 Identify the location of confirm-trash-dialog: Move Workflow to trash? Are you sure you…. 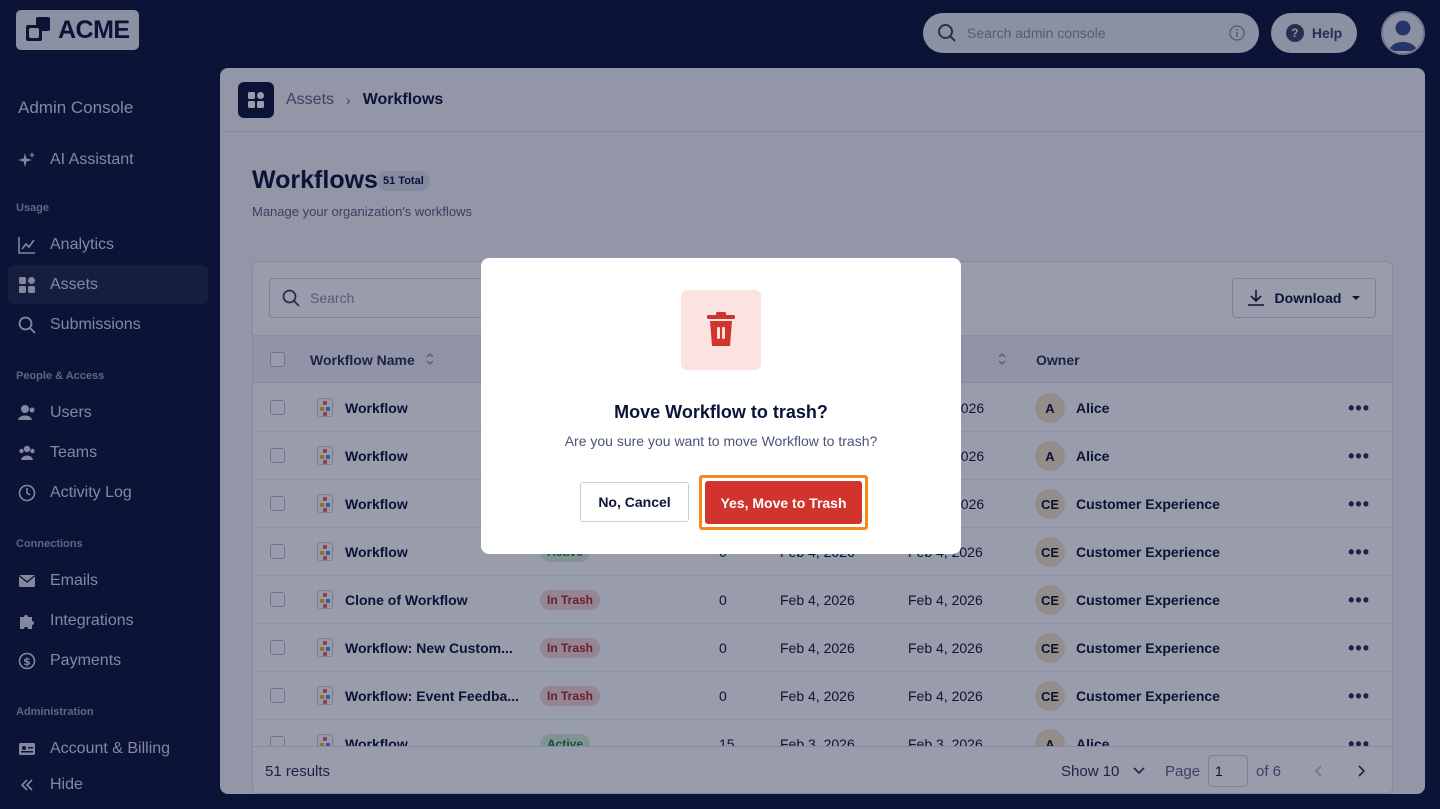
(721, 406).